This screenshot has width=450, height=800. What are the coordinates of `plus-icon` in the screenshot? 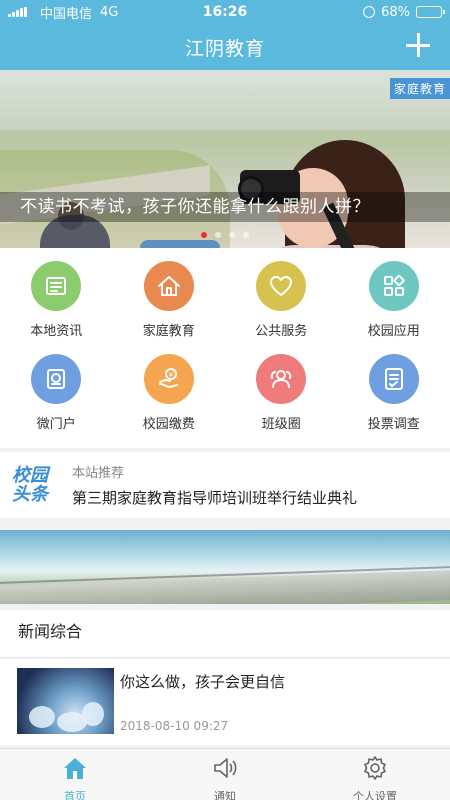 It's located at (418, 45).